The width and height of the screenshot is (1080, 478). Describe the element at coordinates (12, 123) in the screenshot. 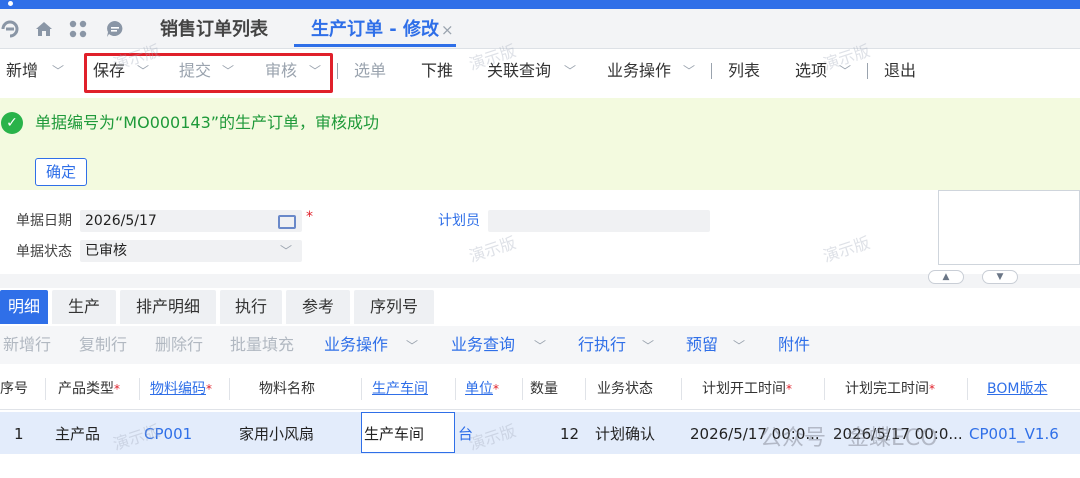

I see `success-check-icon: ✓` at that location.